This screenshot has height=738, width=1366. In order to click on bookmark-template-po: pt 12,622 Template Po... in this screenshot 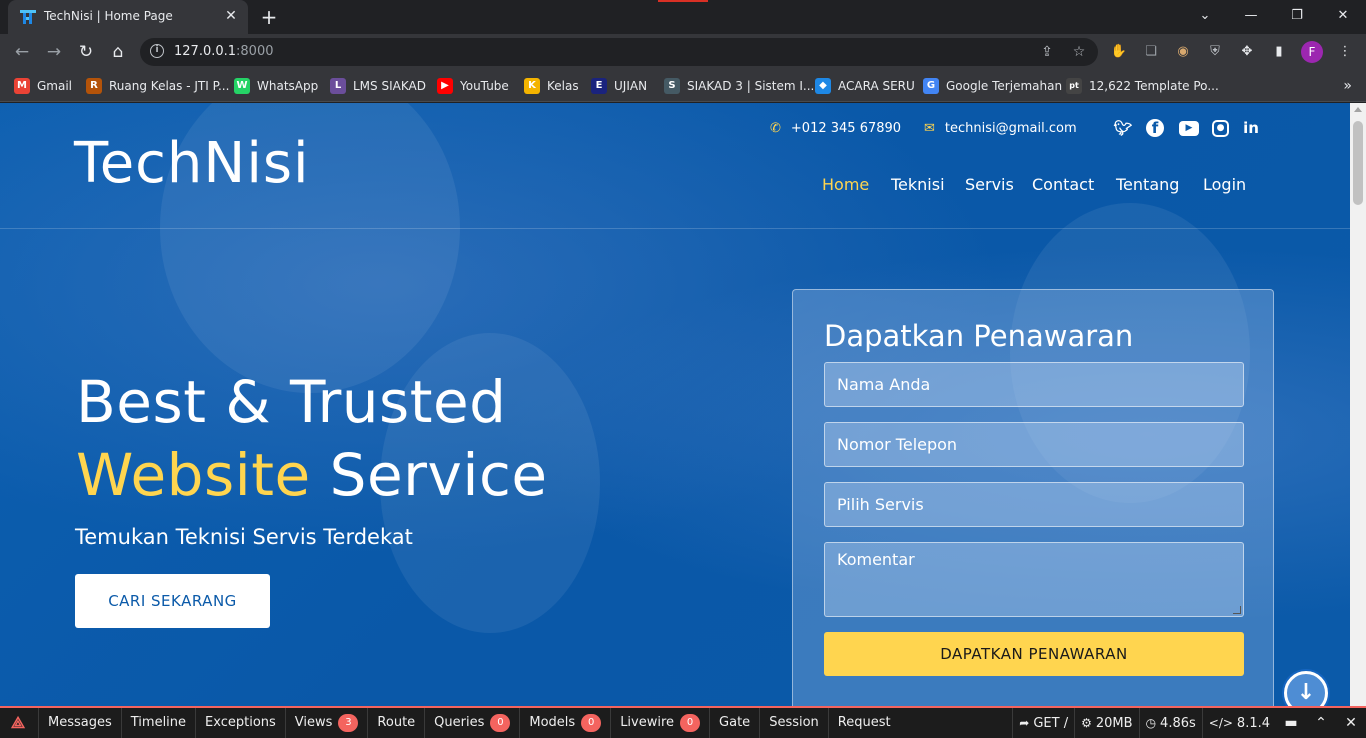, I will do `click(1142, 86)`.